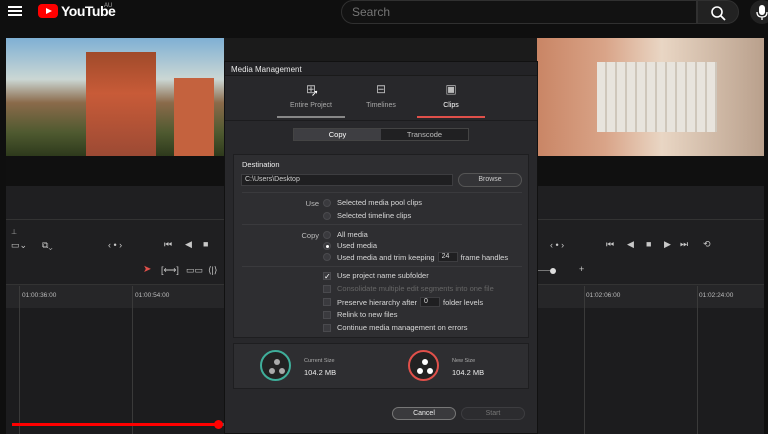 The height and width of the screenshot is (434, 768). What do you see at coordinates (266, 69) in the screenshot?
I see `dialog-title: Media Management` at bounding box center [266, 69].